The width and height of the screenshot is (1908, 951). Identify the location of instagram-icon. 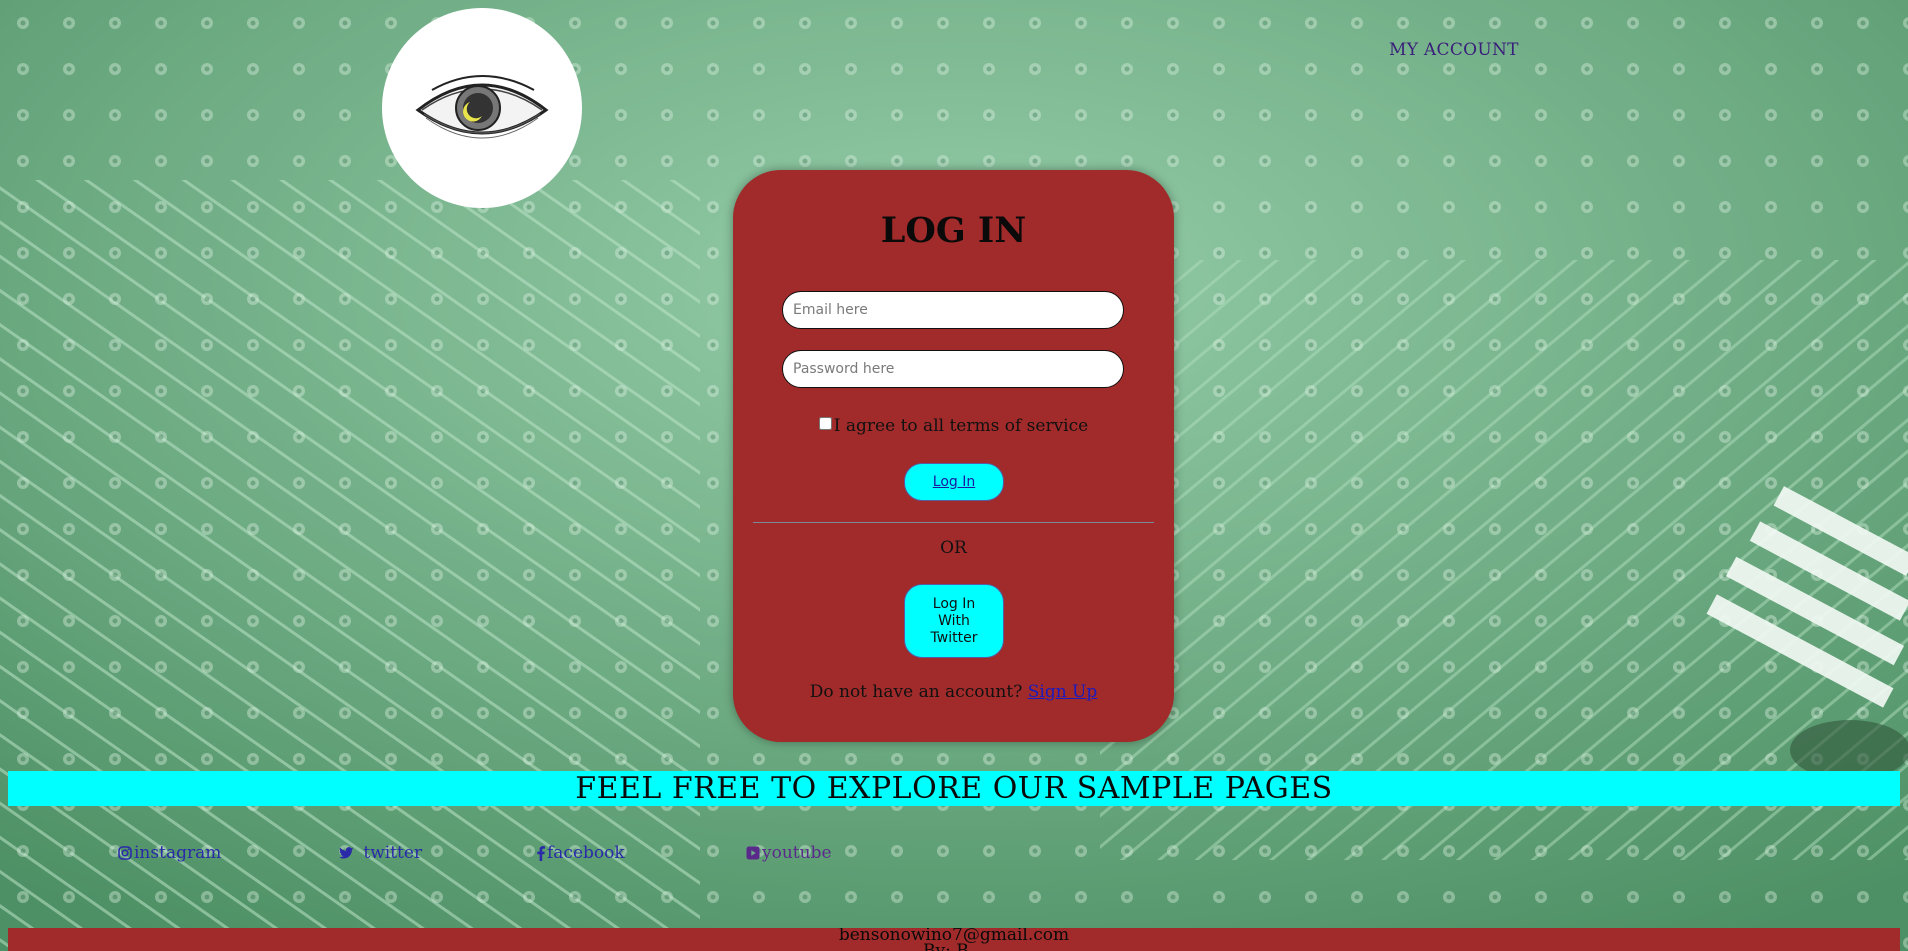
(124, 853).